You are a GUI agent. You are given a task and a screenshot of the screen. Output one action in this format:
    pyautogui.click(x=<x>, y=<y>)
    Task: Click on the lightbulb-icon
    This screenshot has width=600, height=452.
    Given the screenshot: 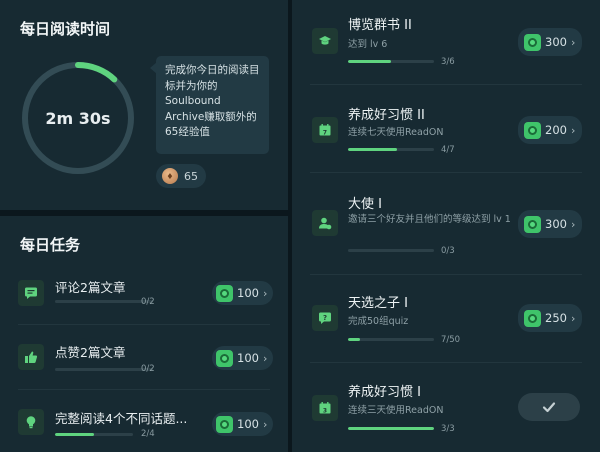 What is the action you would take?
    pyautogui.click(x=31, y=422)
    